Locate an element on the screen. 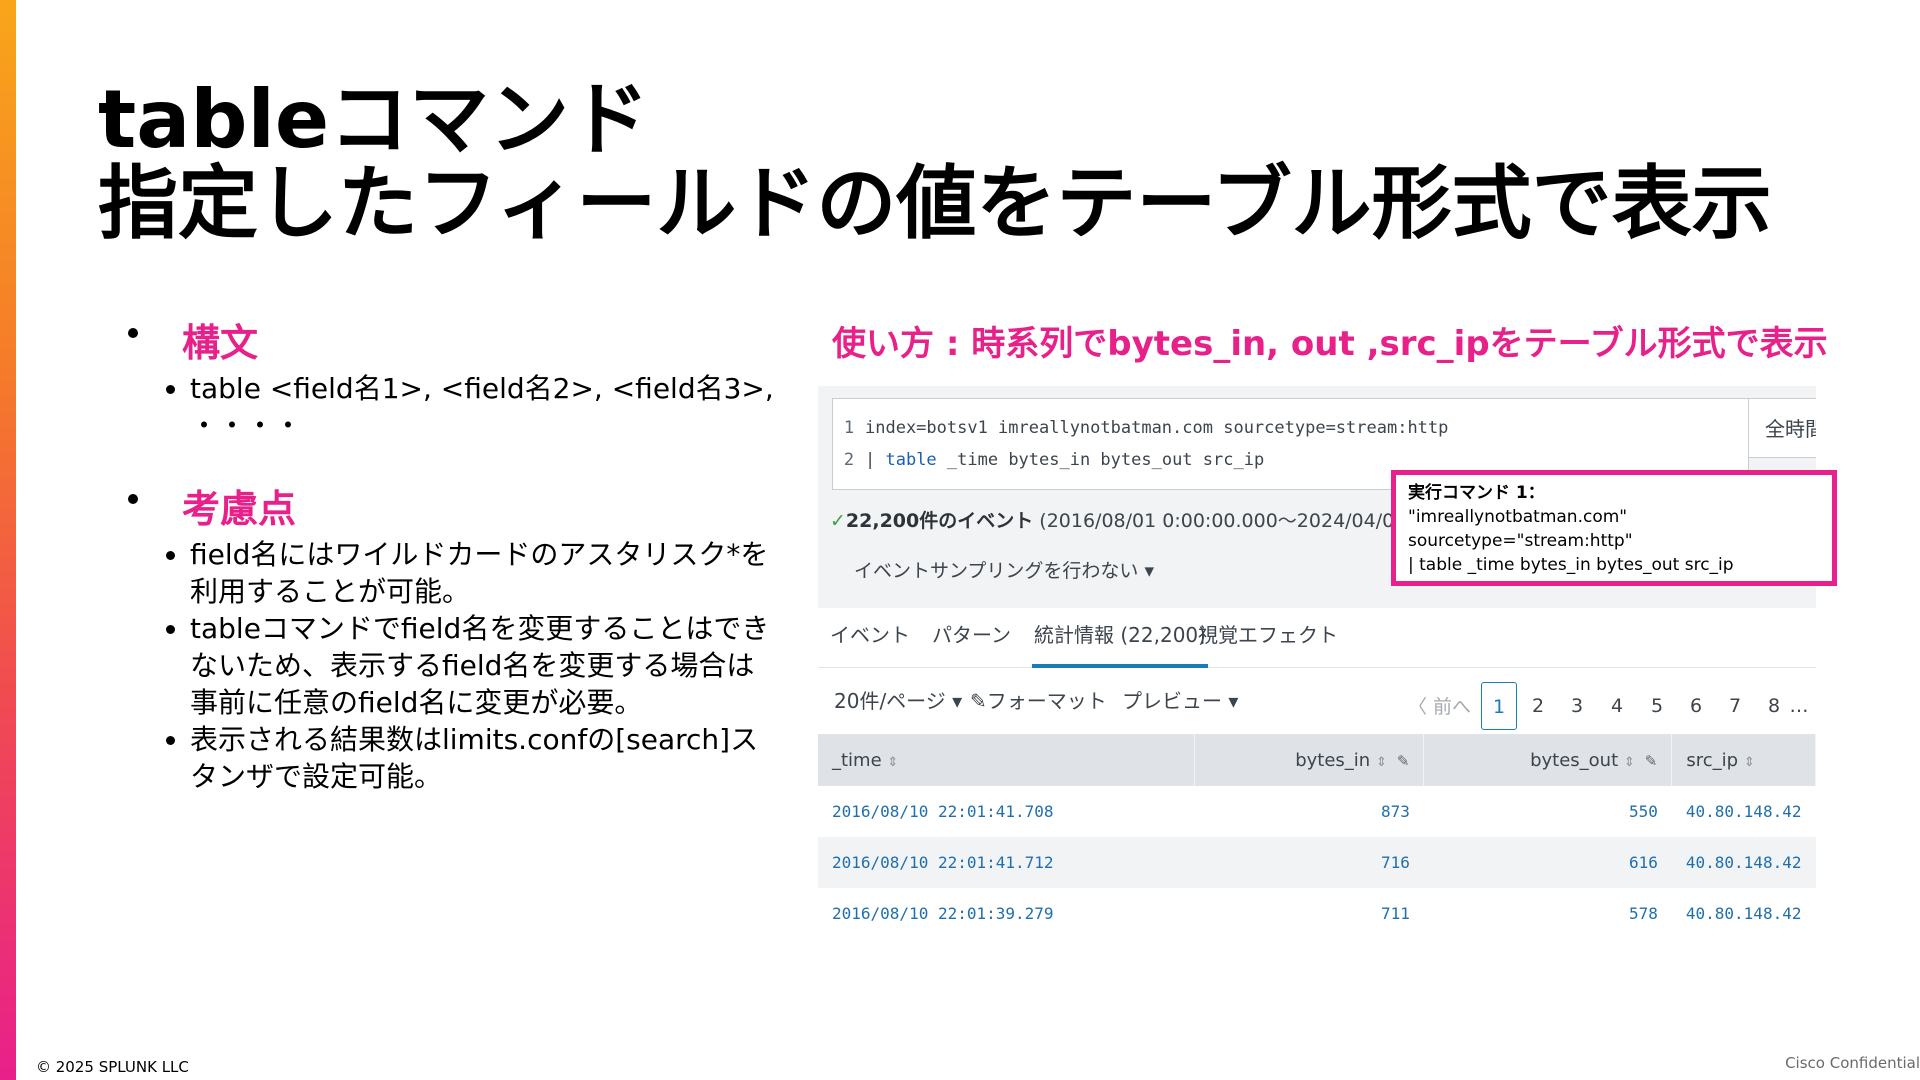 This screenshot has height=1080, width=1920. column-label: src_ip is located at coordinates (1712, 760).